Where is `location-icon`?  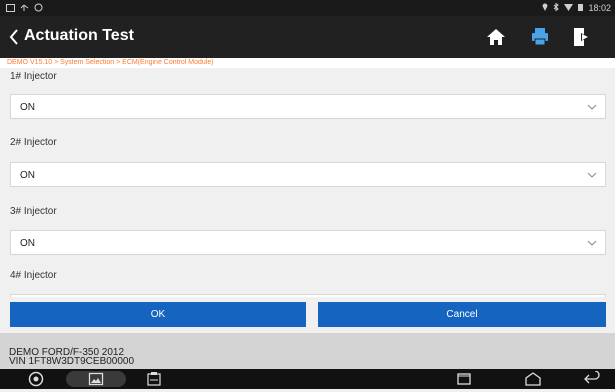 location-icon is located at coordinates (545, 8).